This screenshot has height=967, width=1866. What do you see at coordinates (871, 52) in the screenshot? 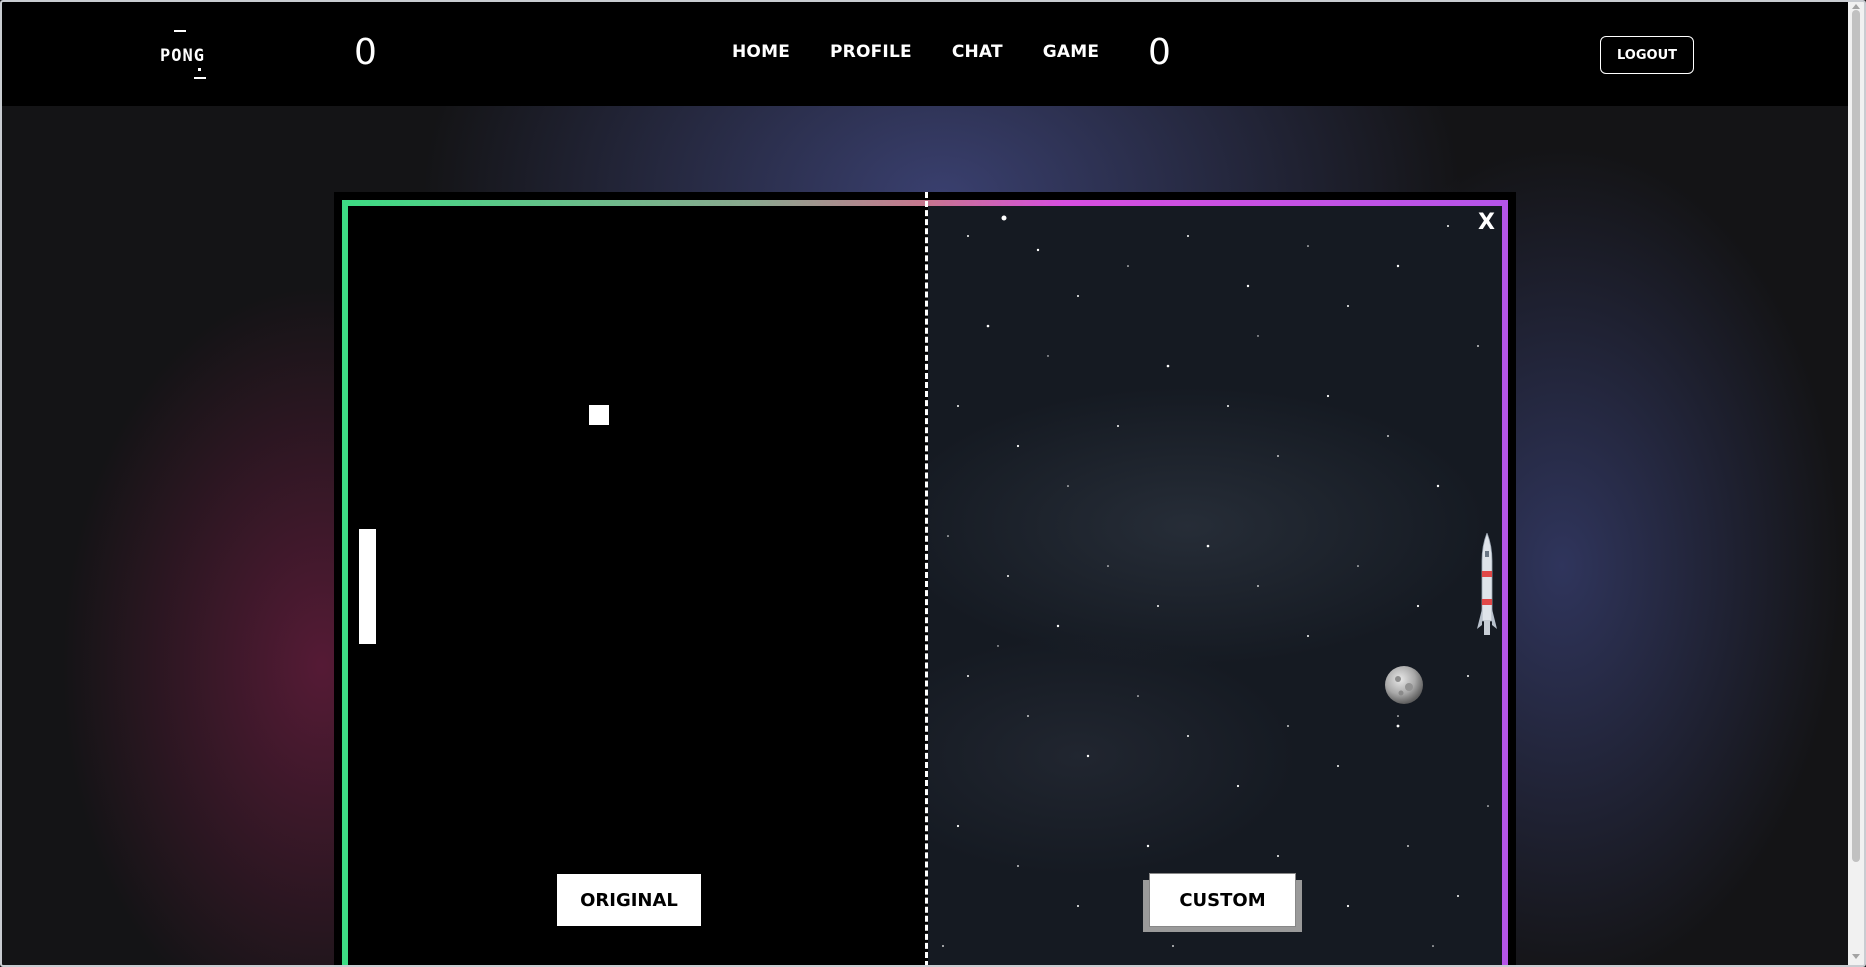
I see `nav-profile: PROFILE` at bounding box center [871, 52].